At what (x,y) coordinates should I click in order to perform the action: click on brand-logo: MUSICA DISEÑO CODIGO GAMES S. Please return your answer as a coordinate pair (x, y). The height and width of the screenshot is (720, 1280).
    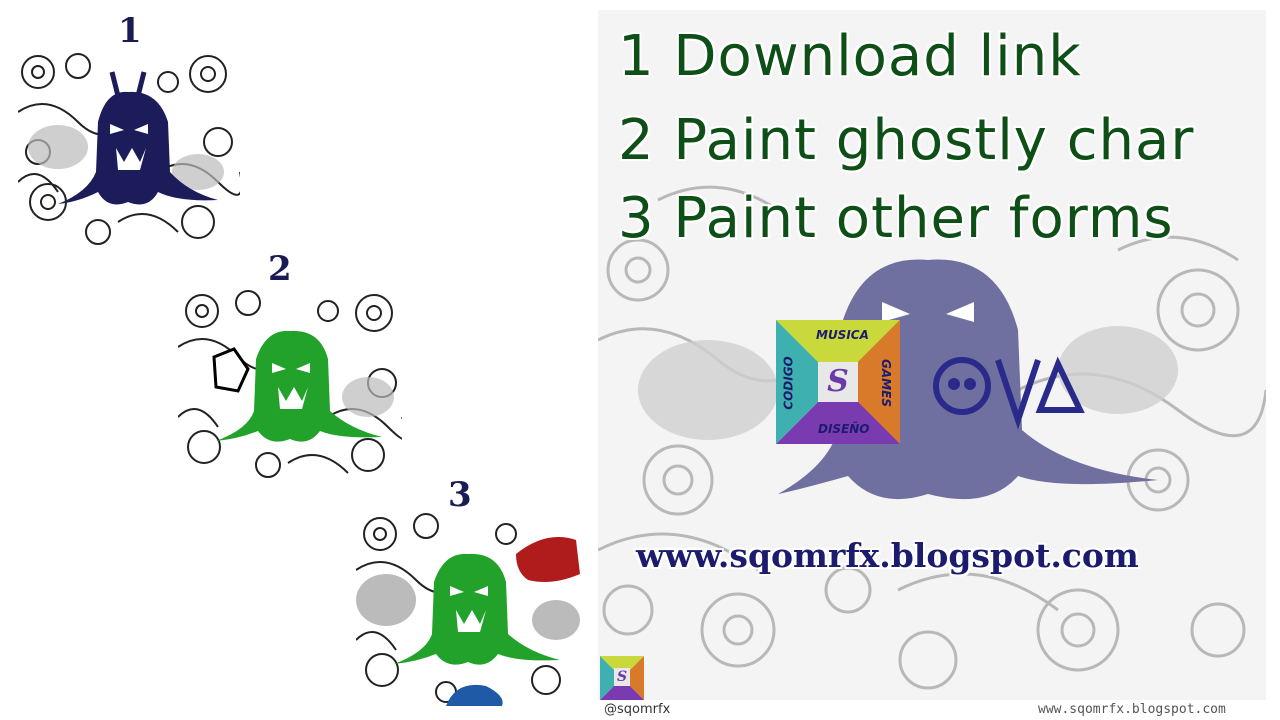
    Looking at the image, I should click on (838, 382).